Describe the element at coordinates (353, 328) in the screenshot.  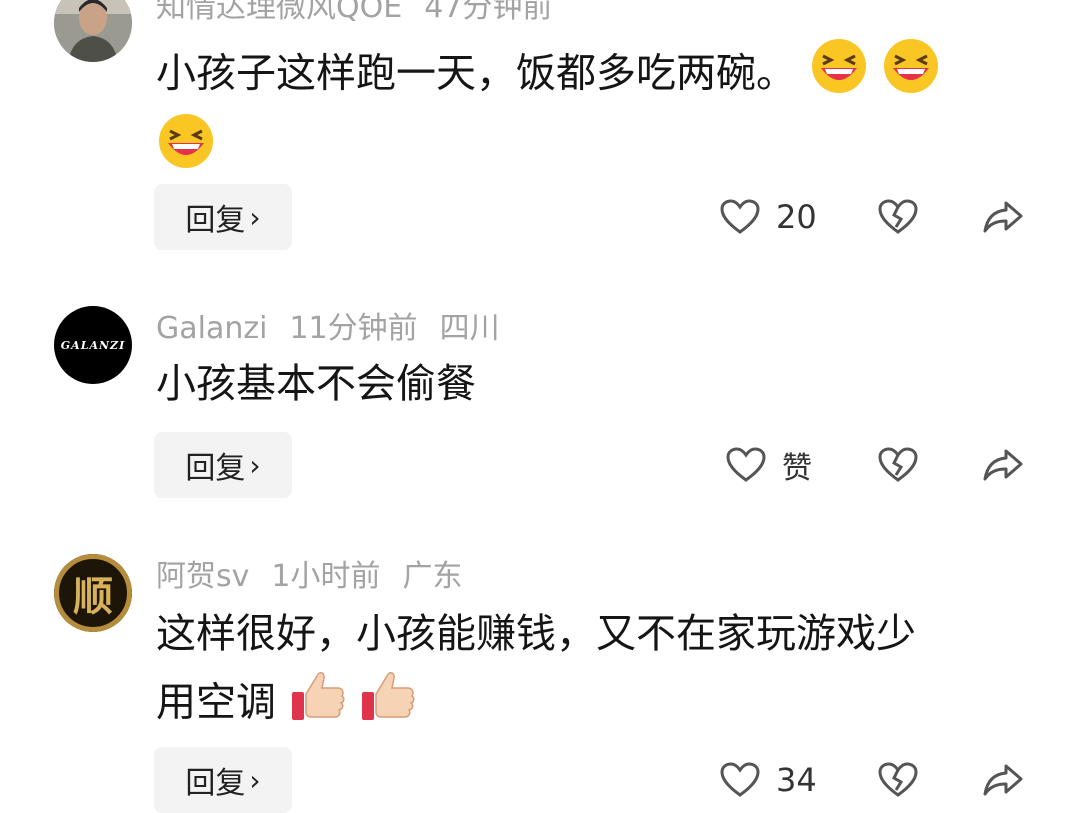
I see `timestamp: 11分钟前` at that location.